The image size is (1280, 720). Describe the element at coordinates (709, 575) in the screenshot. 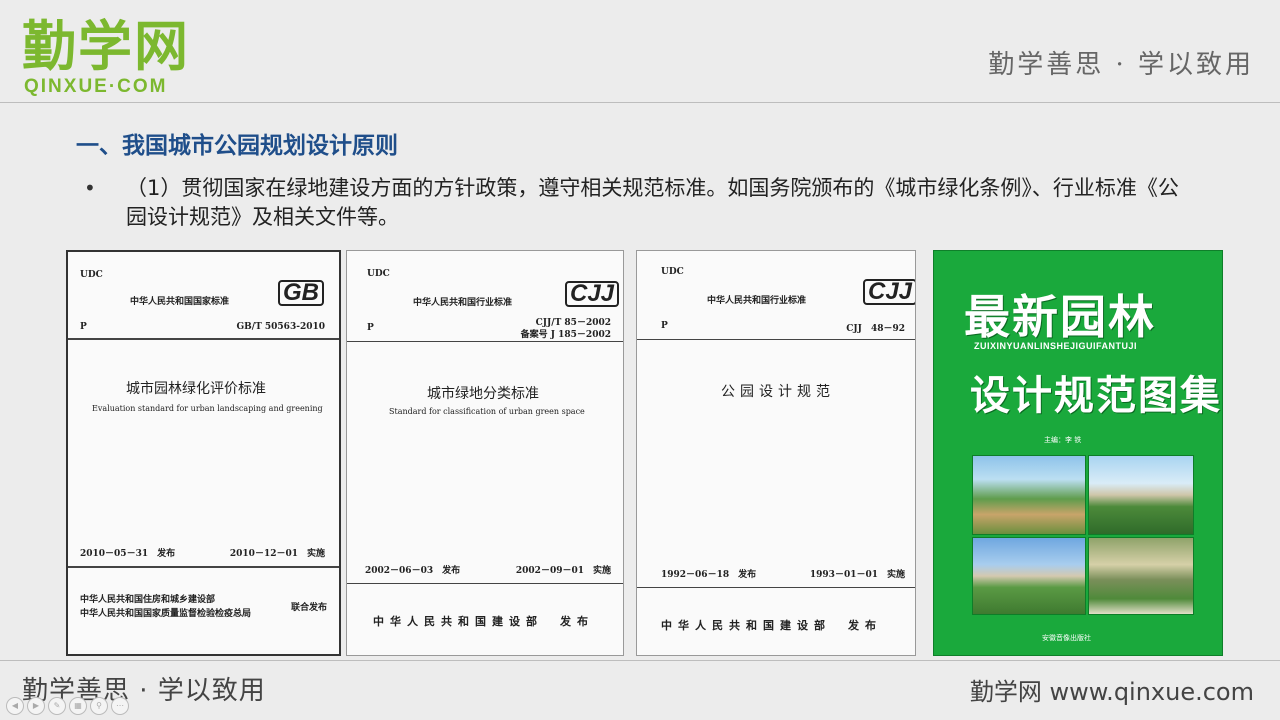

I see `issue-date: 1992－06－18 发布` at that location.